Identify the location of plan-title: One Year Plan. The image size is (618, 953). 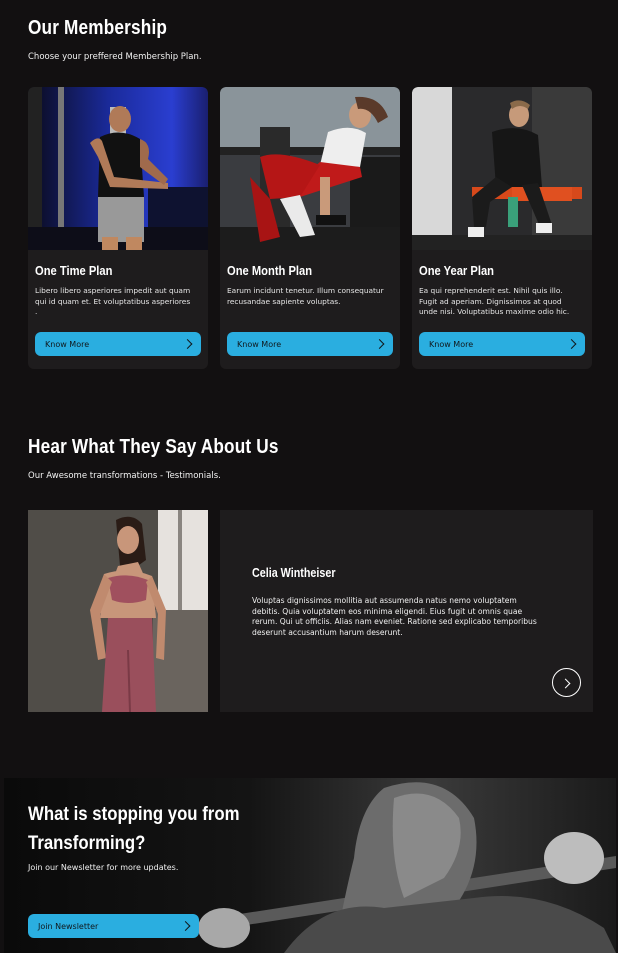
(456, 270).